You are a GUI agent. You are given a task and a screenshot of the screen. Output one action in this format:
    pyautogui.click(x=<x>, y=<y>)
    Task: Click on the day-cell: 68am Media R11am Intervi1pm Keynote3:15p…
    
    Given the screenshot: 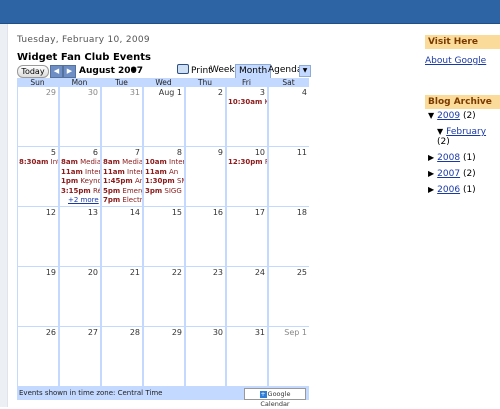 What is the action you would take?
    pyautogui.click(x=80, y=176)
    